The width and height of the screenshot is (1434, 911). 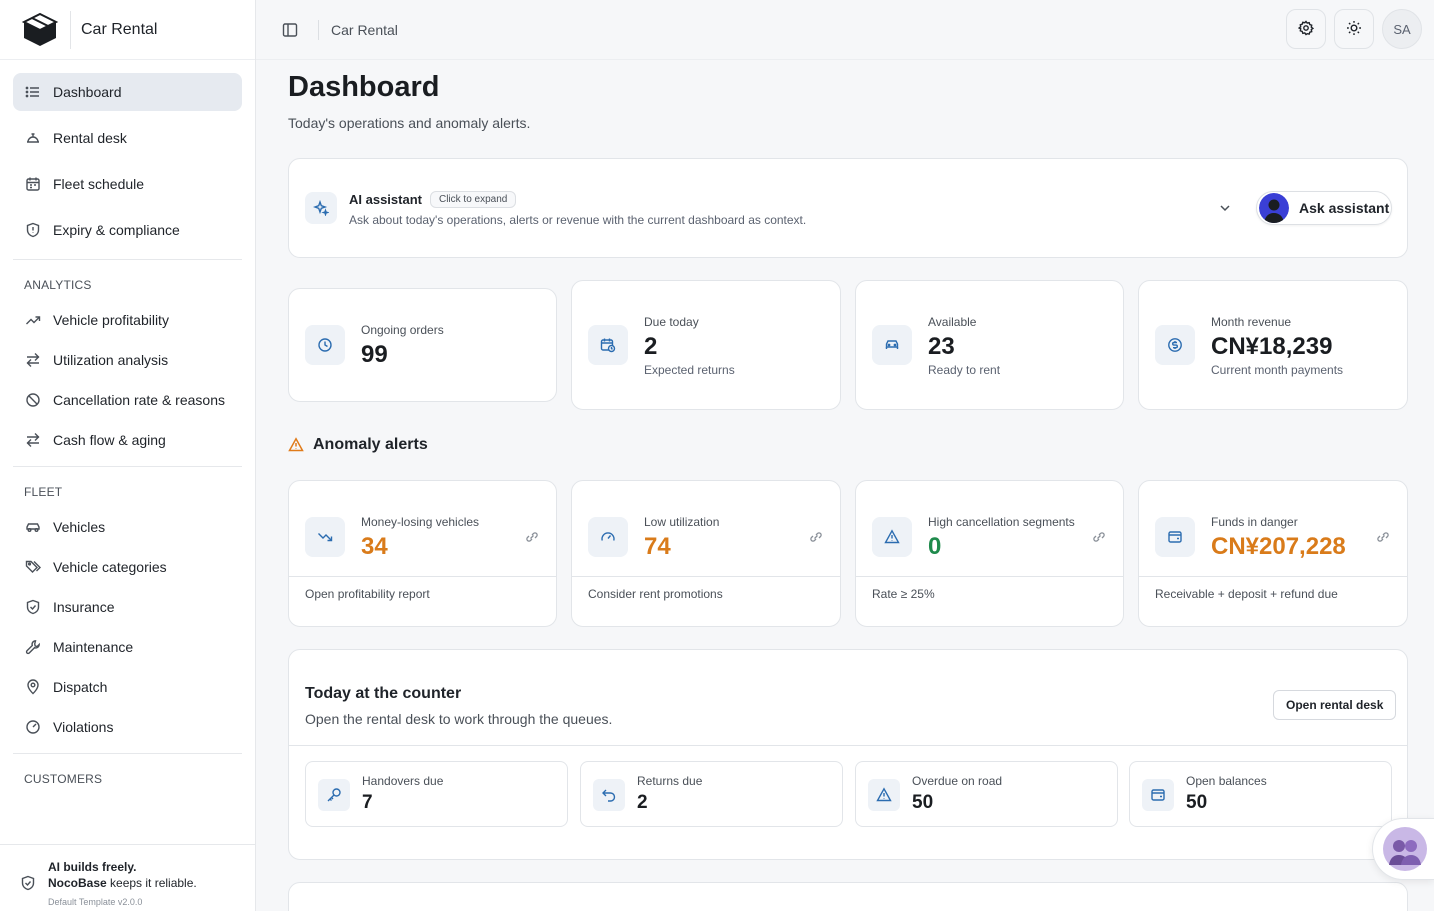 What do you see at coordinates (70, 29) in the screenshot?
I see `brand-divider` at bounding box center [70, 29].